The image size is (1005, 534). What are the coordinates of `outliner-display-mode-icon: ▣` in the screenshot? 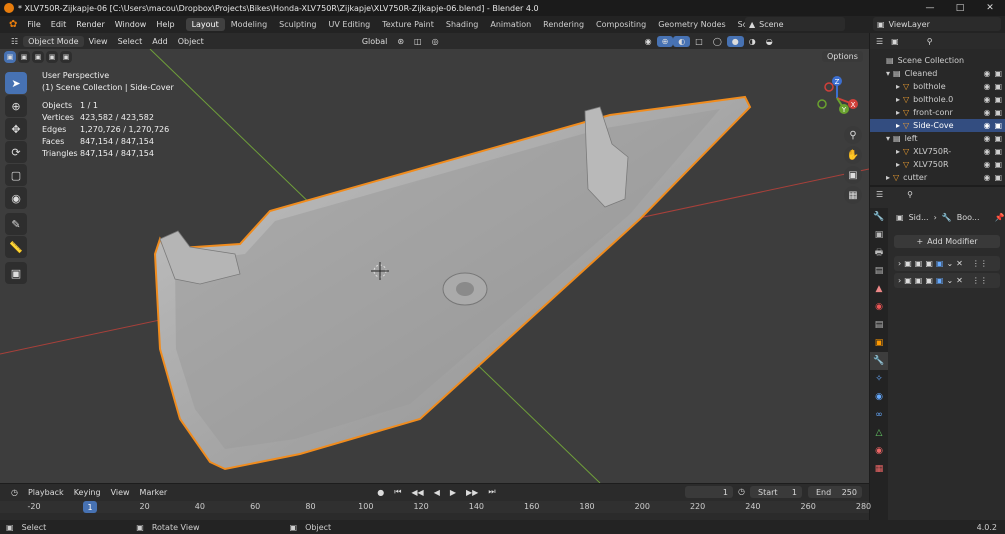 It's located at (895, 41).